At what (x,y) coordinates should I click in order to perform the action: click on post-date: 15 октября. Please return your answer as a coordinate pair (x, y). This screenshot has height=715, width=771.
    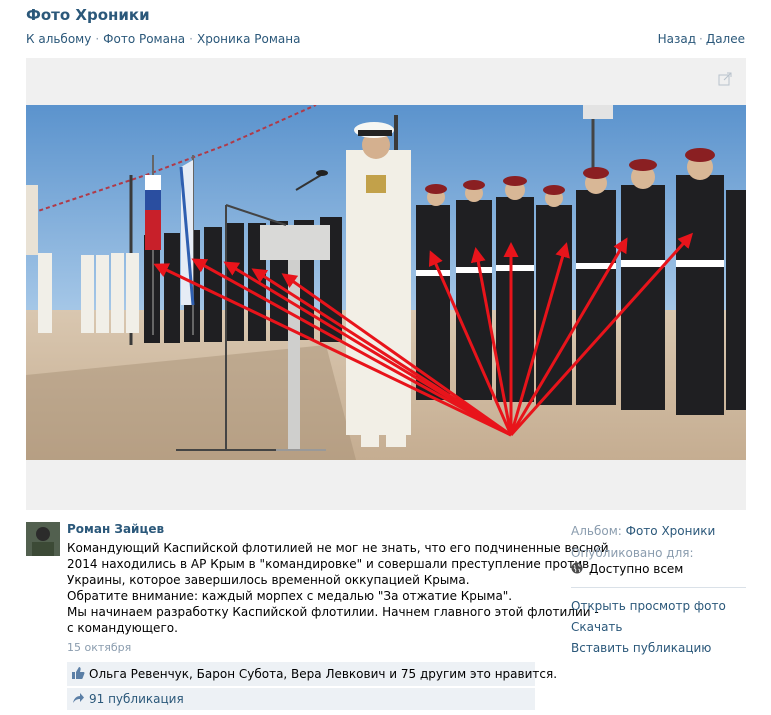
    Looking at the image, I should click on (99, 647).